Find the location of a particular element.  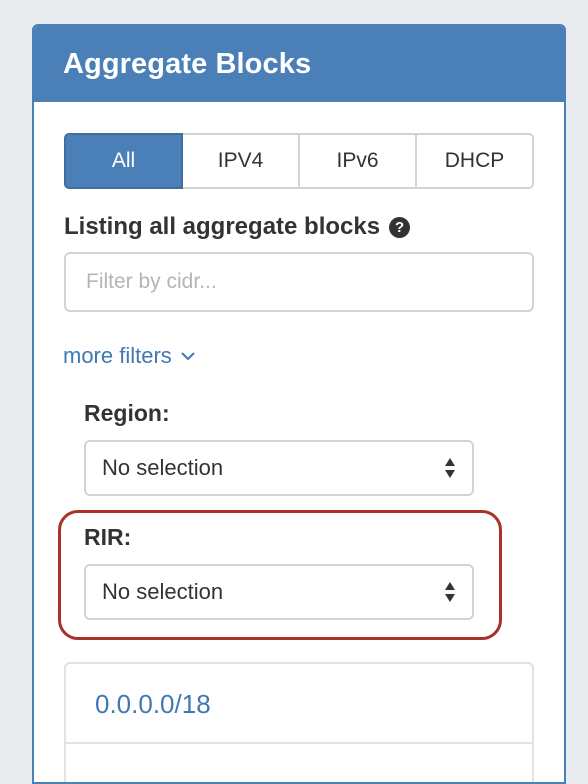

listing-label: Listing all aggregate blocks is located at coordinates (222, 226).